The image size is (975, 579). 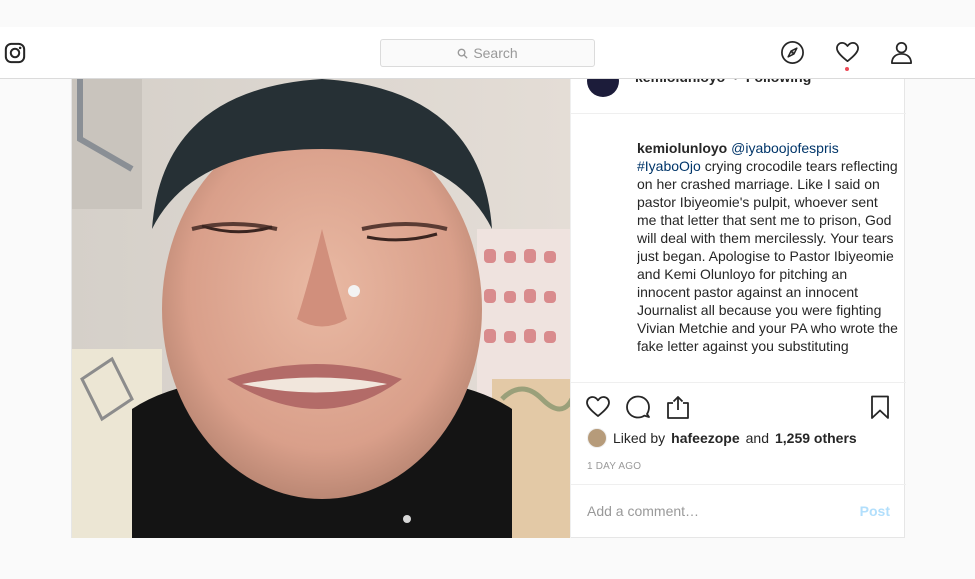 I want to click on notification-dot, so click(x=847, y=69).